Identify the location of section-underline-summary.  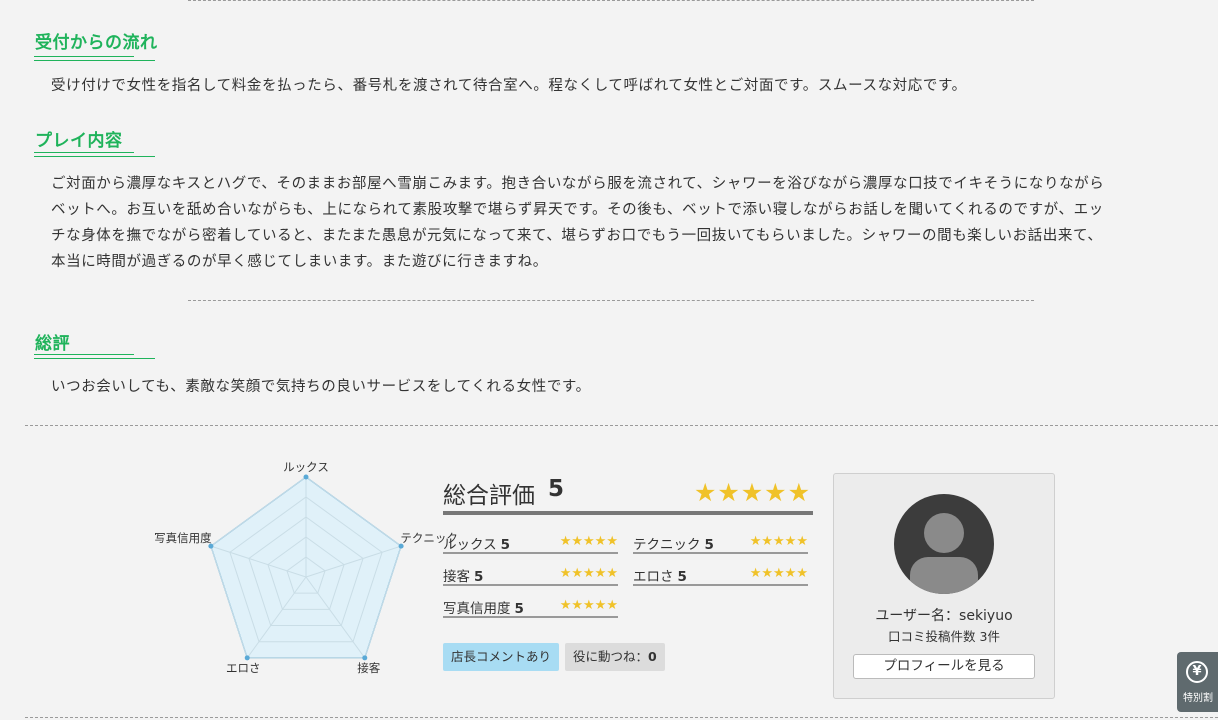
(94, 357).